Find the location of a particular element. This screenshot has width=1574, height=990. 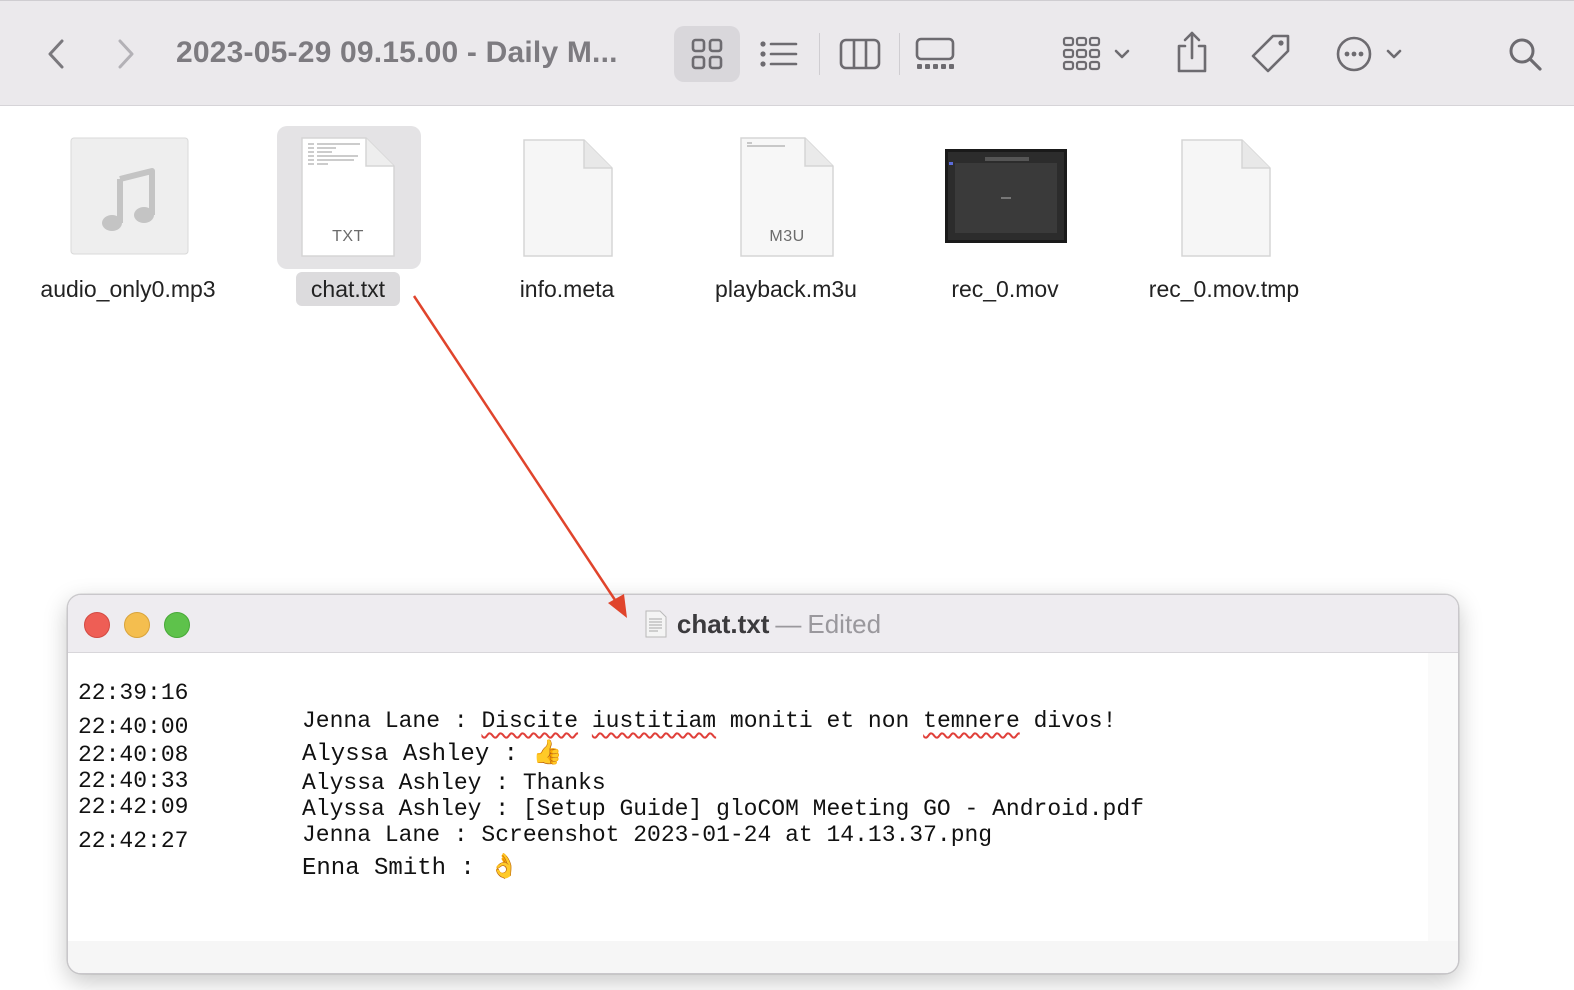

chat-time: 22:42:27 is located at coordinates (133, 841).